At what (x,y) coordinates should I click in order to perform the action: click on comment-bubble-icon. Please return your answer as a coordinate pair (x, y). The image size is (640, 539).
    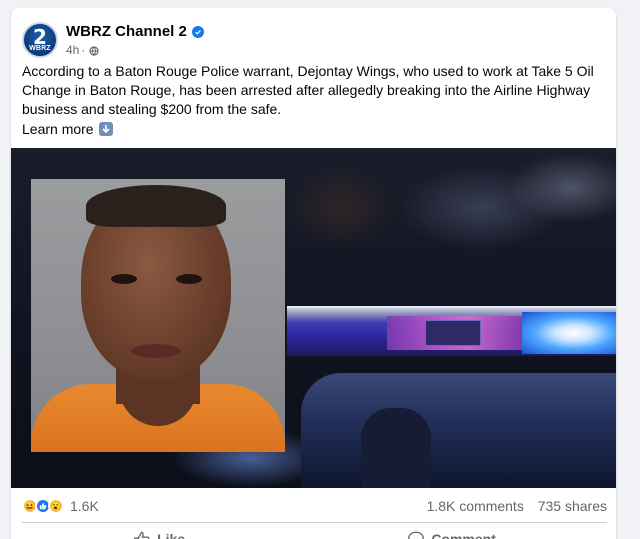
    Looking at the image, I should click on (416, 535).